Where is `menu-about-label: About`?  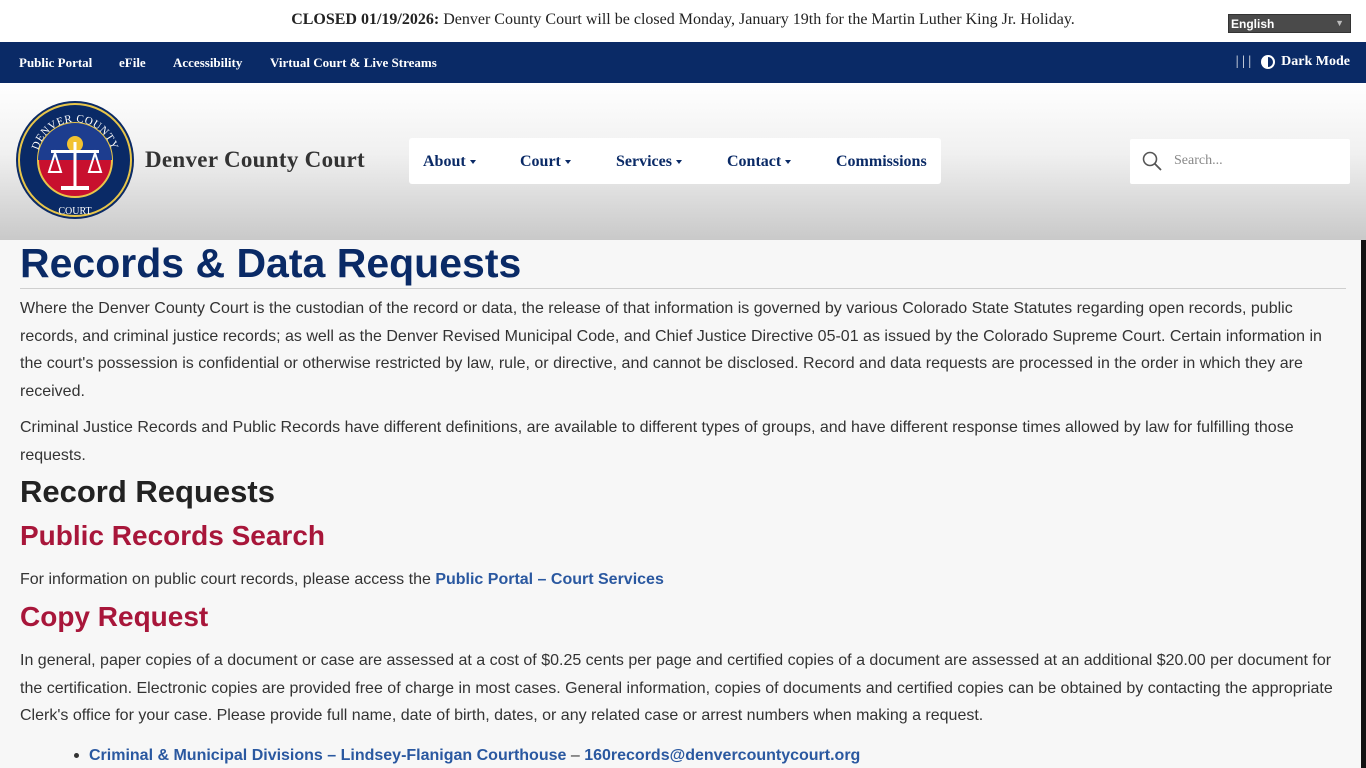
menu-about-label: About is located at coordinates (444, 161).